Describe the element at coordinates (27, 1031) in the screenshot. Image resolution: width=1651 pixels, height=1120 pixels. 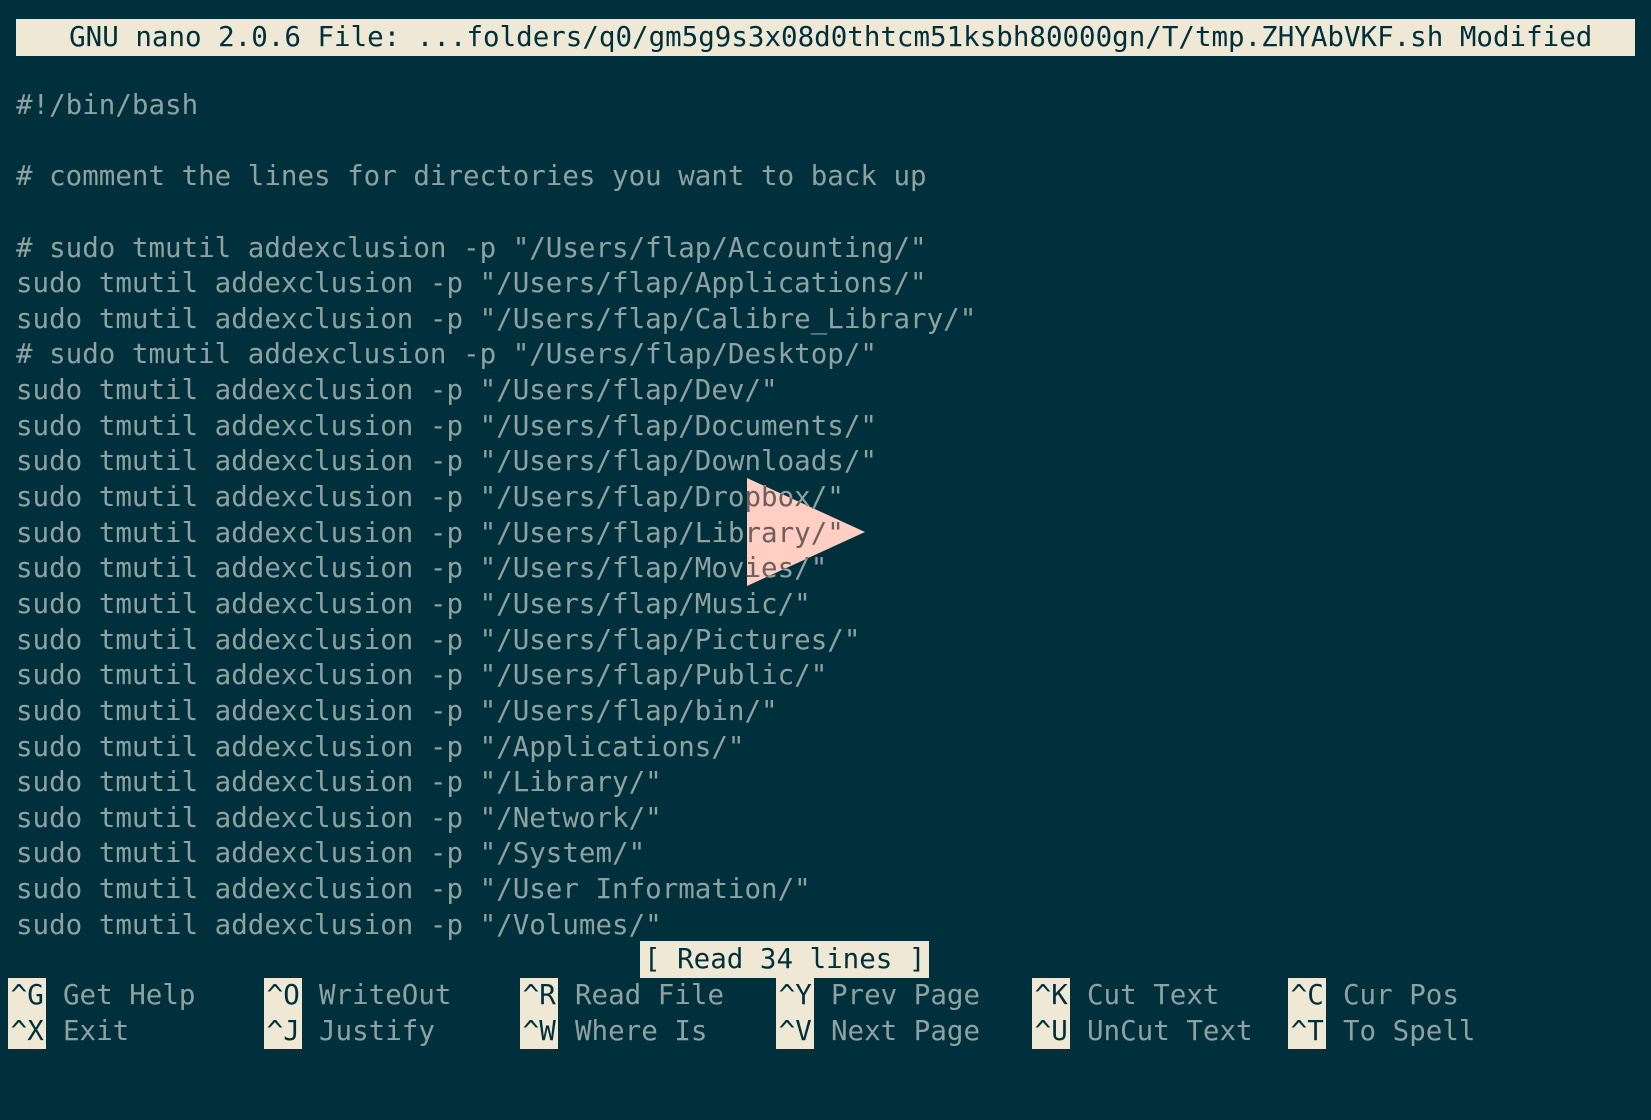
I see `shortcut-key: ^X` at that location.